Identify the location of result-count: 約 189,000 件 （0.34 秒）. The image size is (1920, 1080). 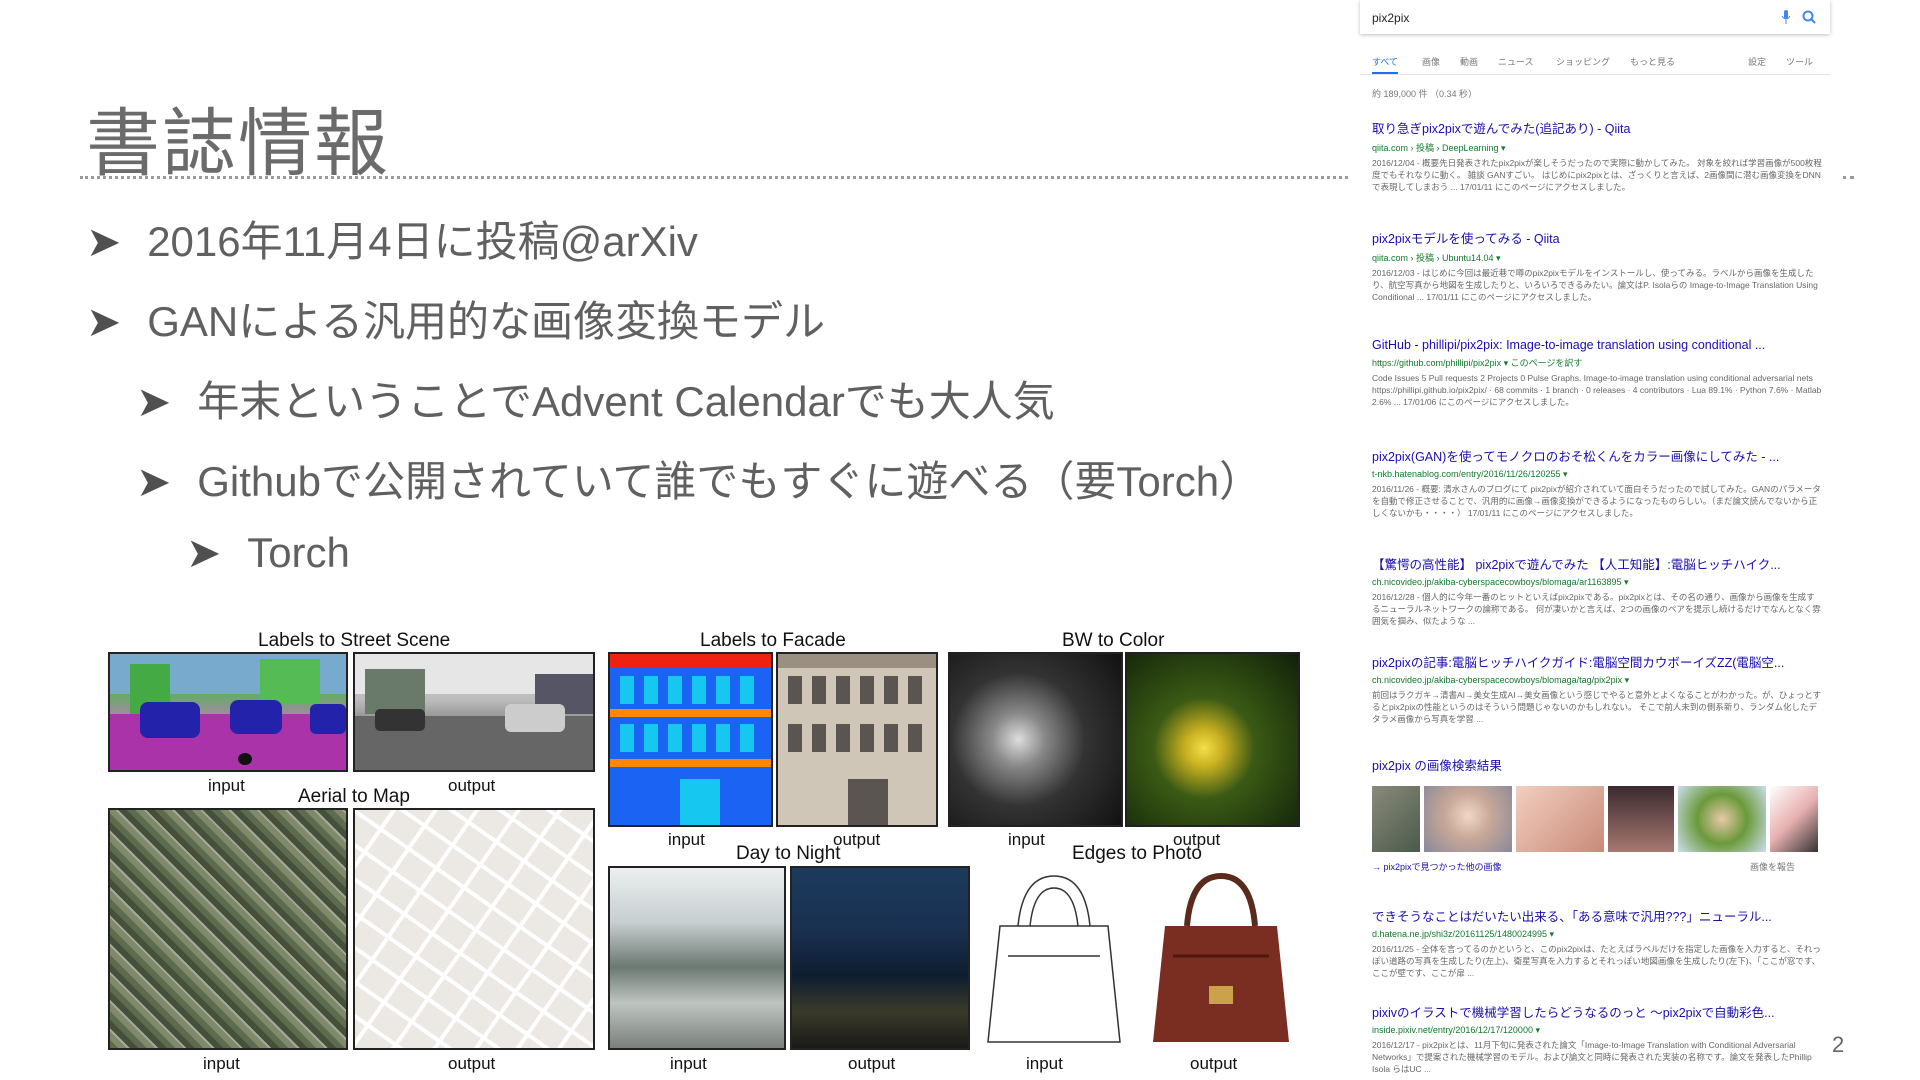
(1425, 94).